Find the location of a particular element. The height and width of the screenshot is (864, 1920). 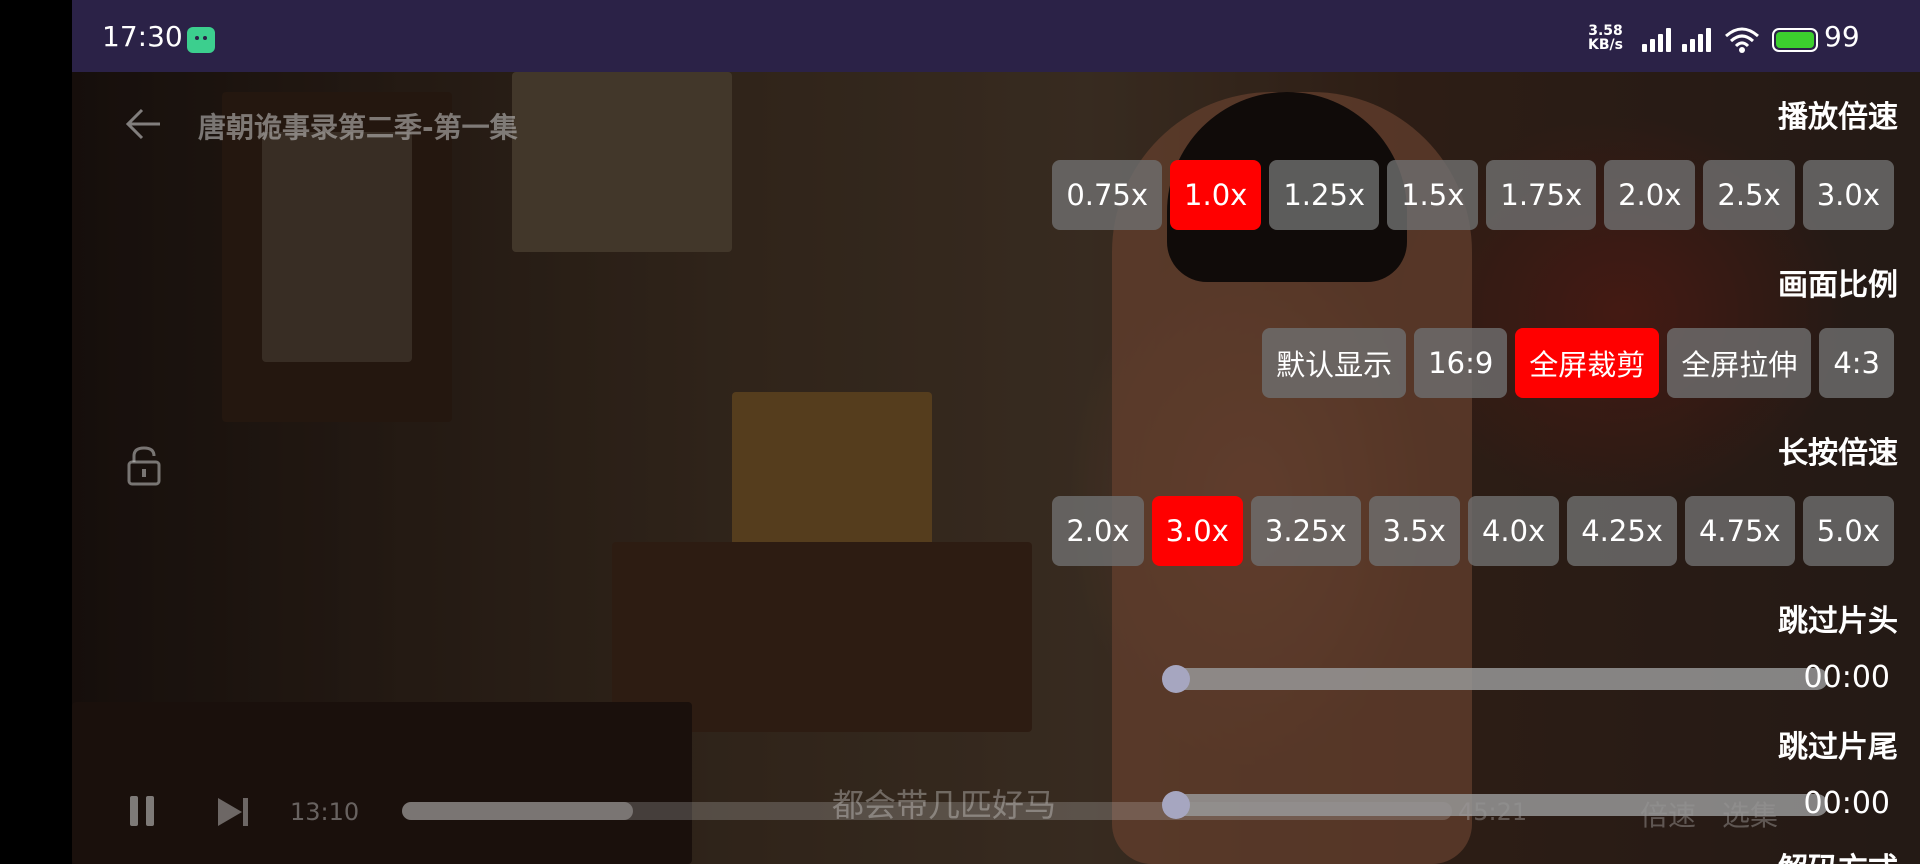

long_press_speed-option: 4.75x is located at coordinates (1739, 531).